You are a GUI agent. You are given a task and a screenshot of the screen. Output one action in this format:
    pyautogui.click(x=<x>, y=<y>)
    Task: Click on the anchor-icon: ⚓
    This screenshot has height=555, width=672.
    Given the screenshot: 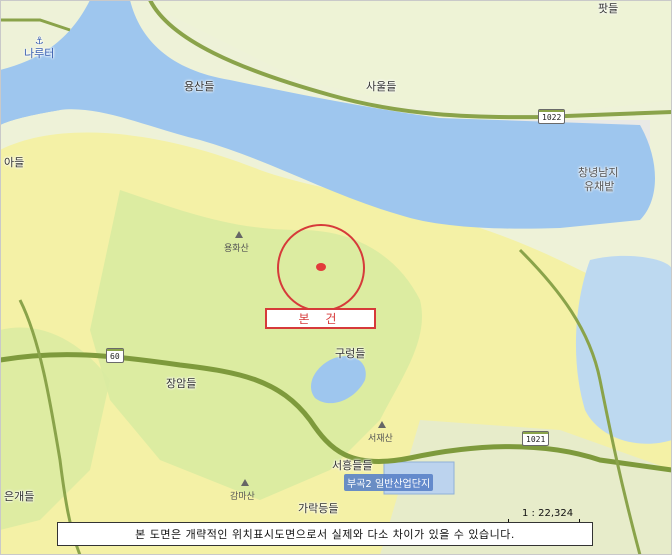 What is the action you would take?
    pyautogui.click(x=39, y=41)
    